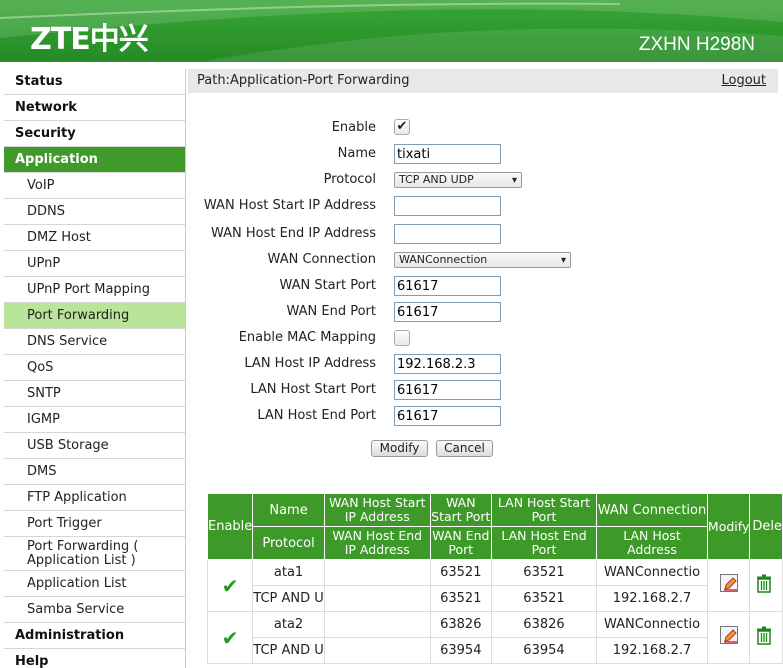 Image resolution: width=783 pixels, height=668 pixels. What do you see at coordinates (94, 238) in the screenshot?
I see `nav-dmz-host: DMZ Host` at bounding box center [94, 238].